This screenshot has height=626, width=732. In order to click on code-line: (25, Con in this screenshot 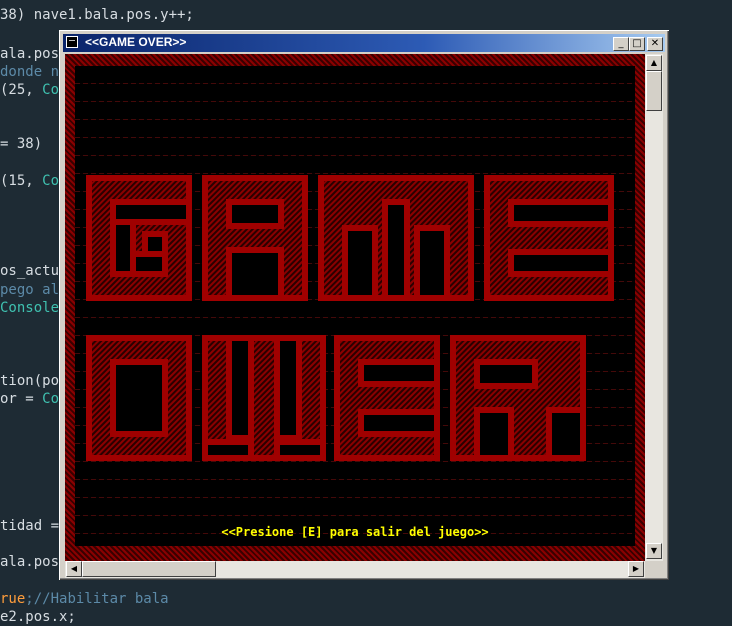, I will do `click(34, 90)`.